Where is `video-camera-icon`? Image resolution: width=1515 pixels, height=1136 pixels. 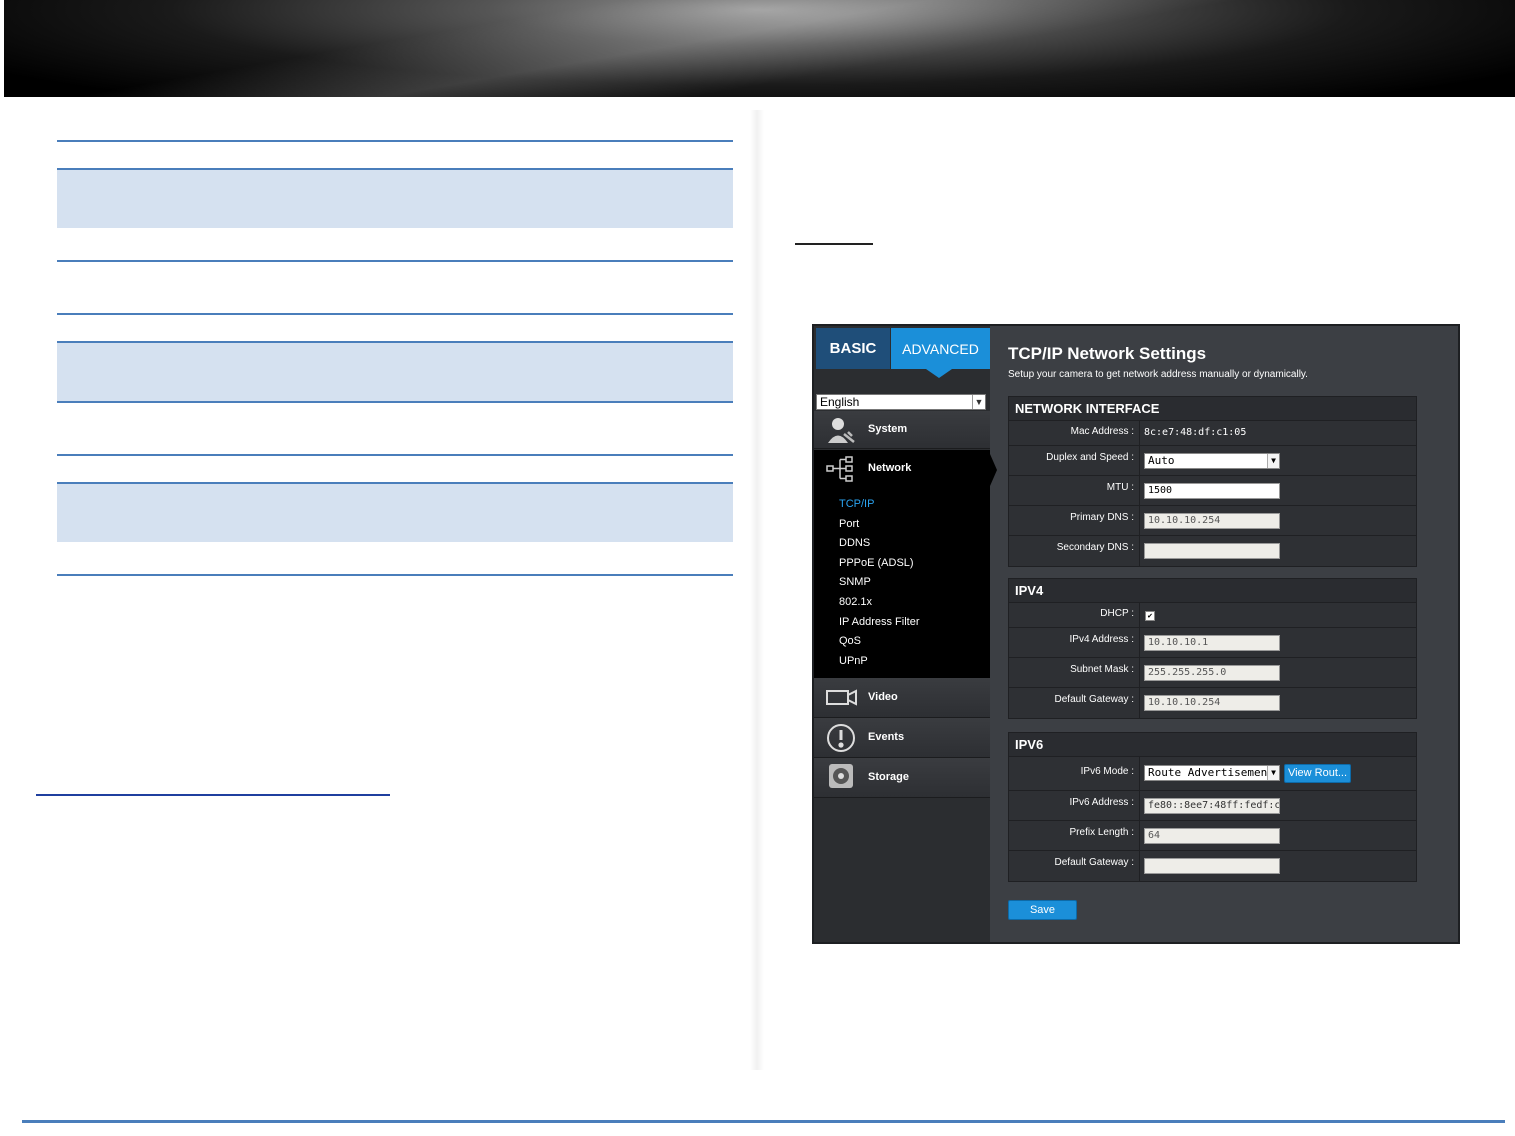
video-camera-icon is located at coordinates (841, 697).